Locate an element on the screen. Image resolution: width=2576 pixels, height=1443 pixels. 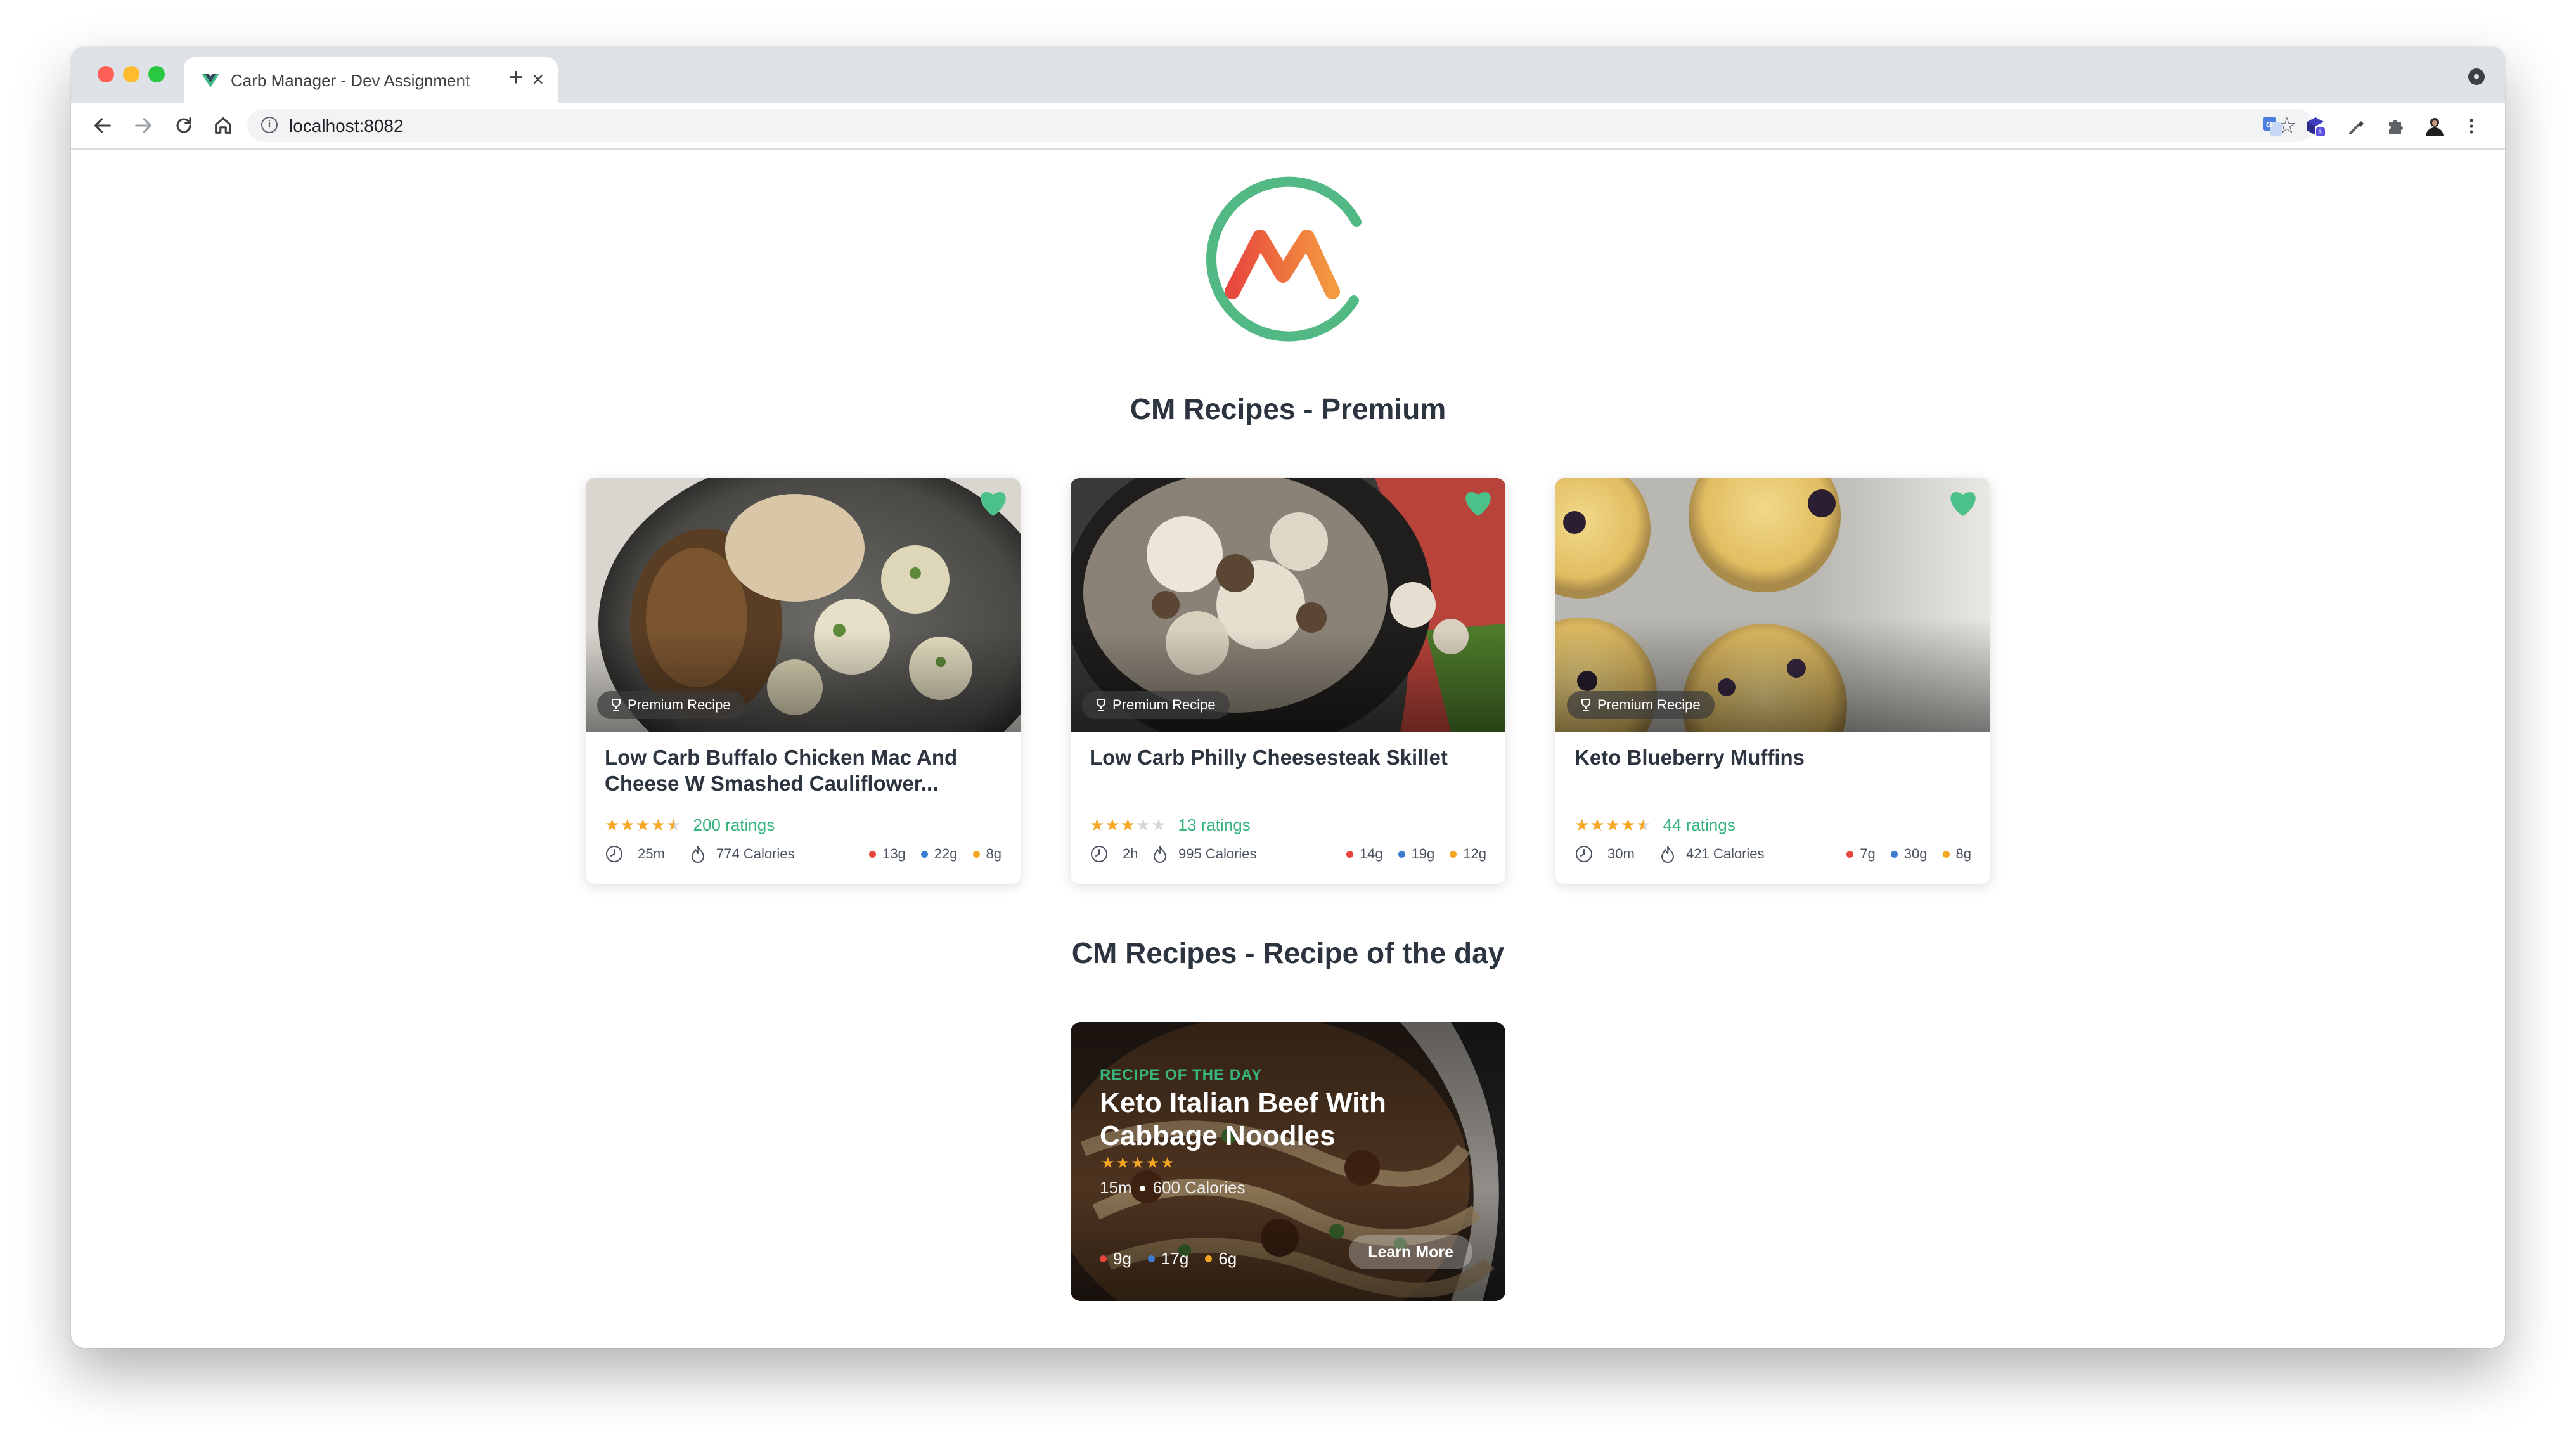
rotd-kicker: RECIPE OF THE DAY is located at coordinates (1181, 1075).